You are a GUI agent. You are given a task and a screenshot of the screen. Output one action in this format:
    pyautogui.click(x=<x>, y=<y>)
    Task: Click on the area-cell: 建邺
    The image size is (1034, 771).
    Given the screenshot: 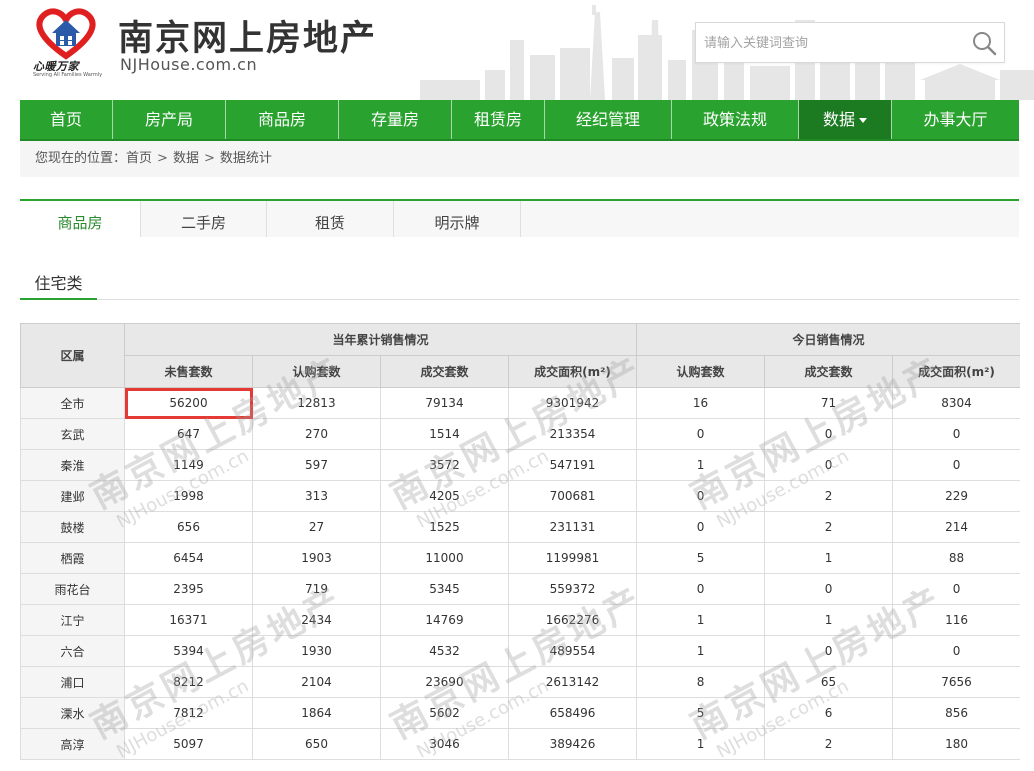 What is the action you would take?
    pyautogui.click(x=72, y=496)
    